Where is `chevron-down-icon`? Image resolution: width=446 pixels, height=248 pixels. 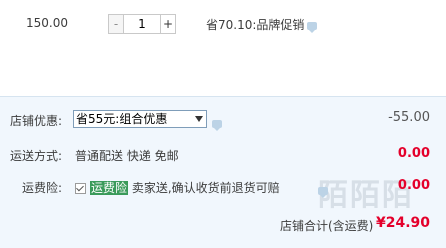 chevron-down-icon is located at coordinates (199, 119).